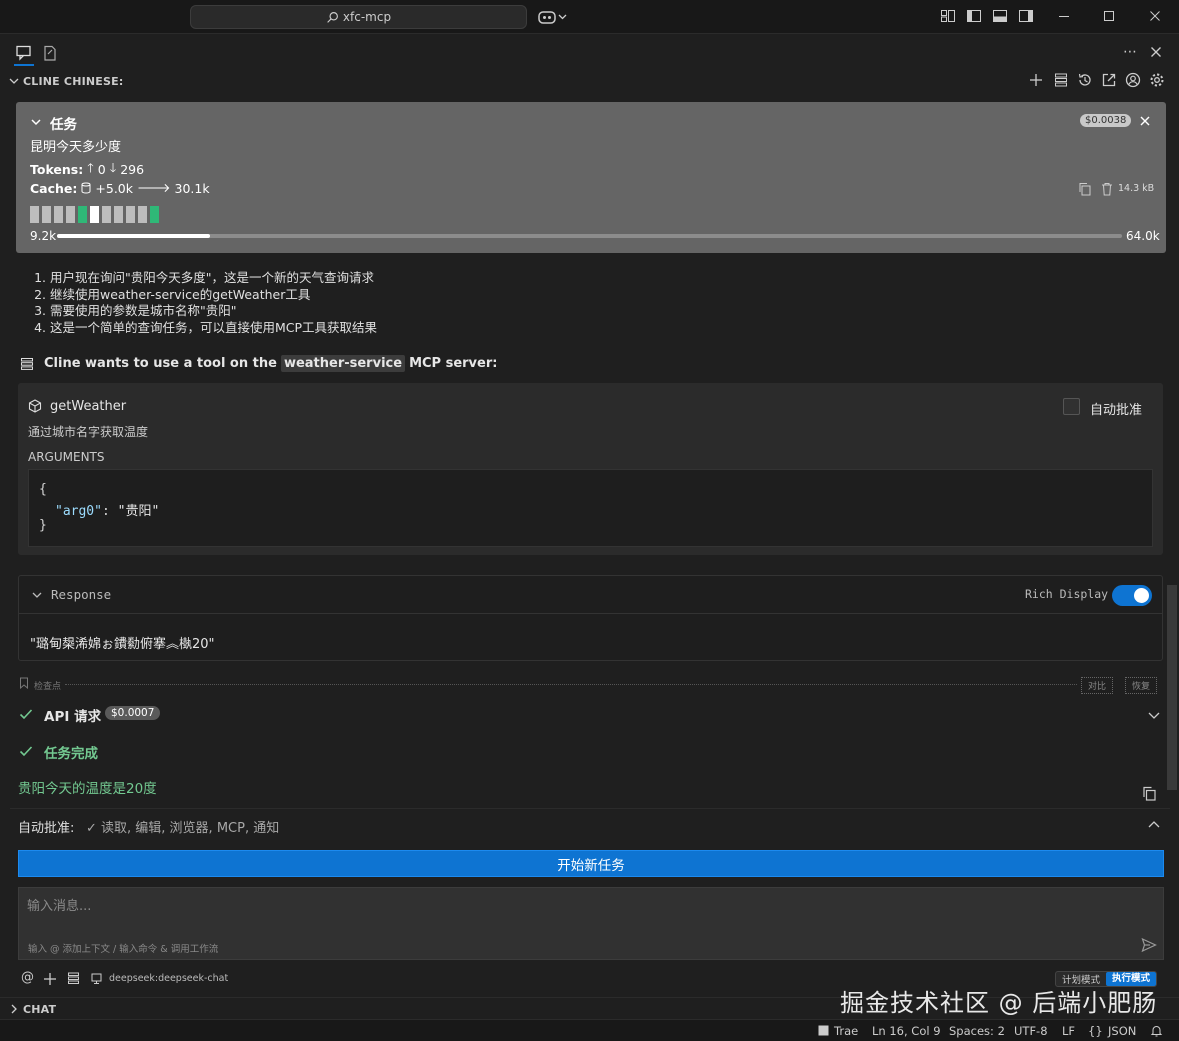  What do you see at coordinates (591, 863) in the screenshot?
I see `start-new-task-button: 开始新任务` at bounding box center [591, 863].